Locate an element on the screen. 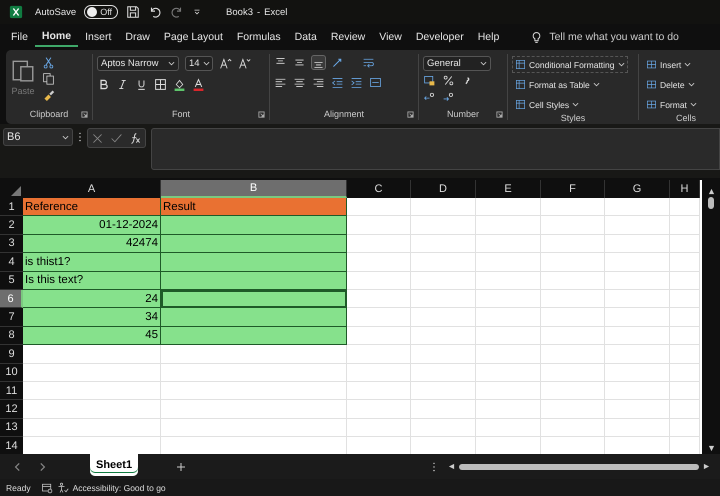 This screenshot has height=496, width=720. autosave-toggle: Off is located at coordinates (101, 12).